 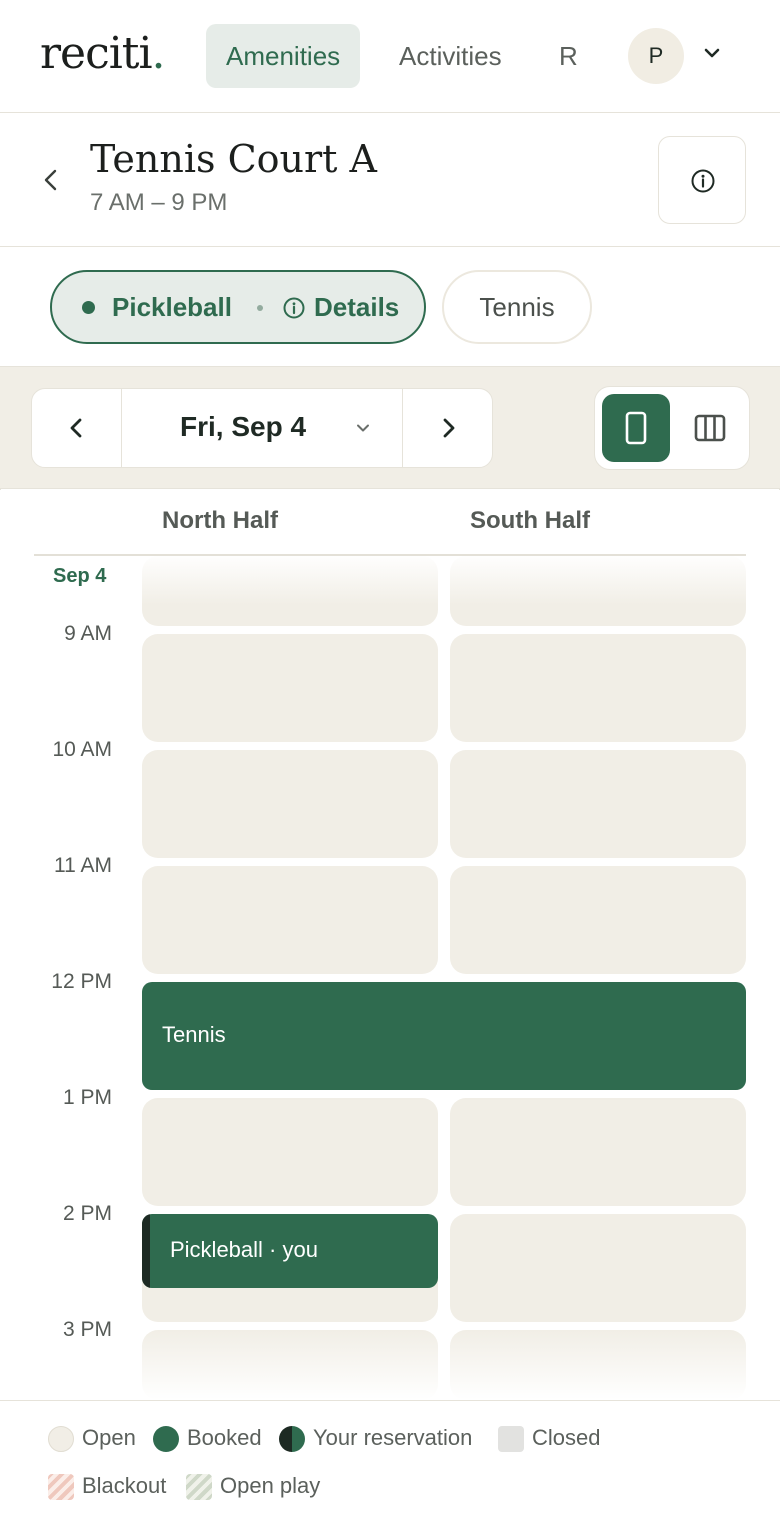 I want to click on columns-icon, so click(x=710, y=428).